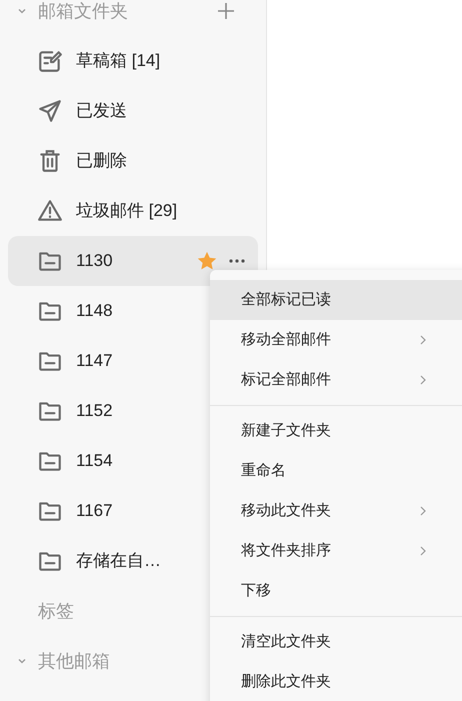  Describe the element at coordinates (95, 411) in the screenshot. I see `folder-label: 1152` at that location.